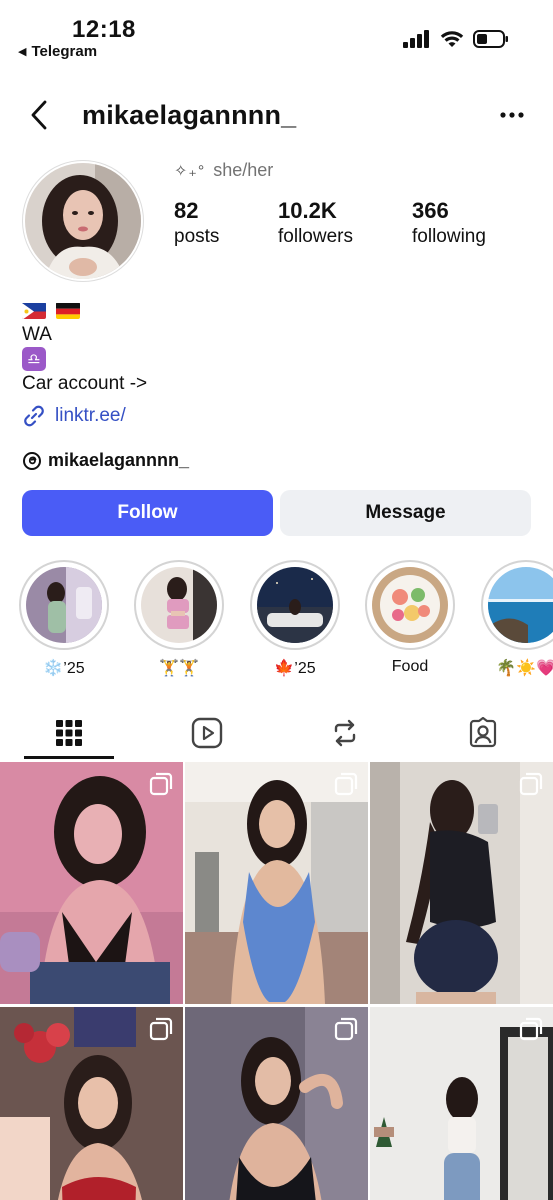  I want to click on tab-reposts, so click(345, 733).